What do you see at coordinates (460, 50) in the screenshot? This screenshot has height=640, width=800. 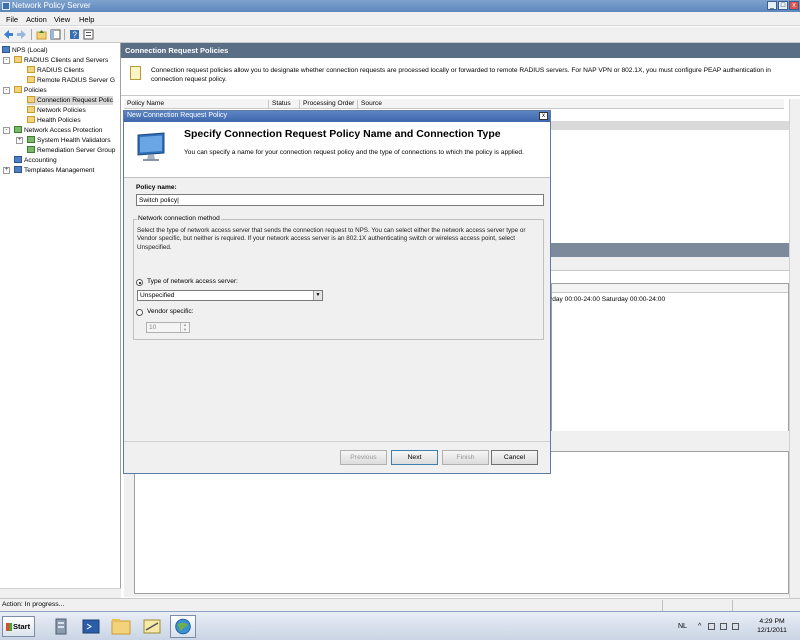 I see `pane-header: Connection Request Policies` at bounding box center [460, 50].